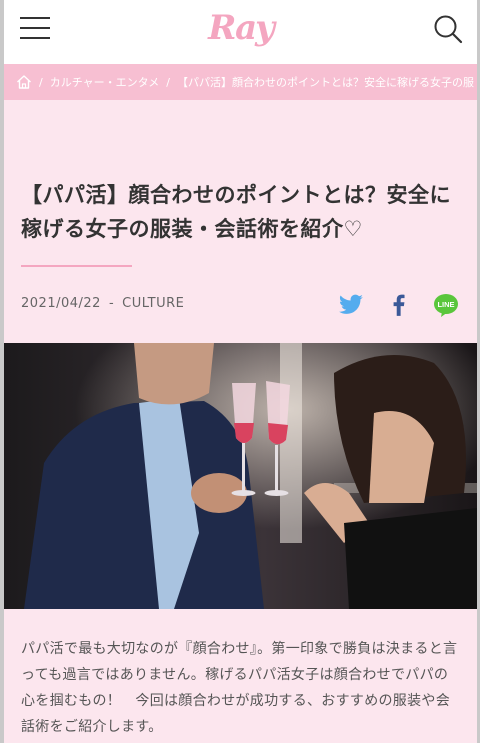 This screenshot has height=743, width=480. I want to click on category-link: CULTURE, so click(153, 303).